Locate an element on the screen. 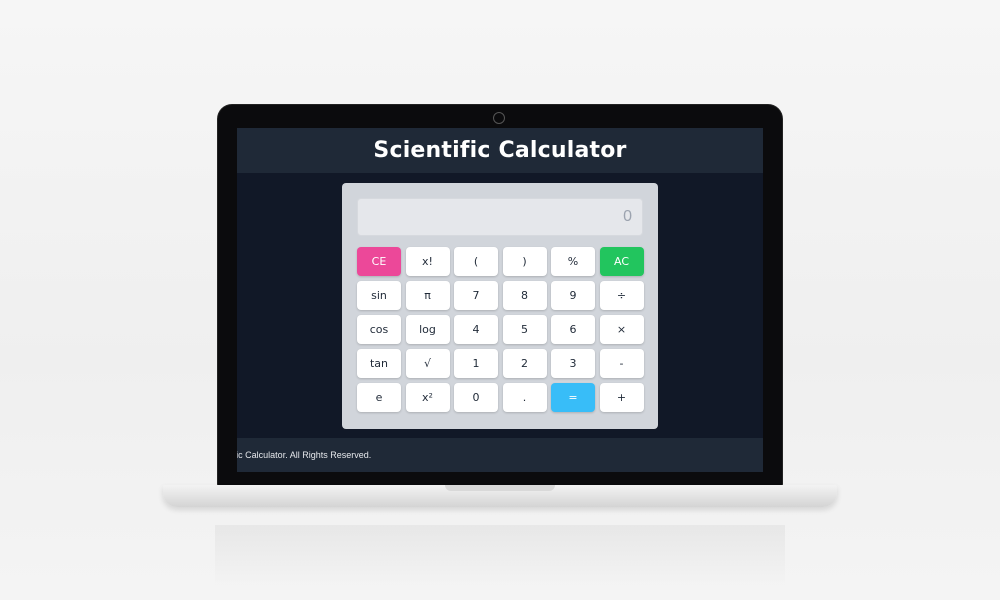 The width and height of the screenshot is (1000, 600). digit-1-button: 1 is located at coordinates (476, 363).